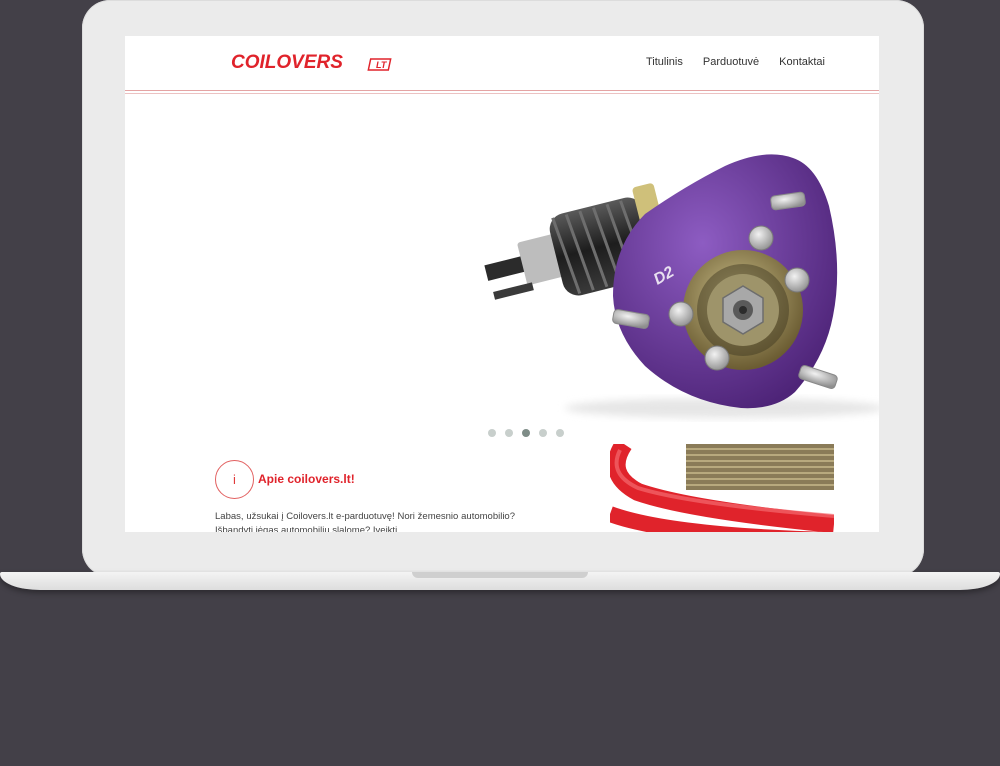  What do you see at coordinates (287, 62) in the screenshot?
I see `svg-text: COILOVERS` at bounding box center [287, 62].